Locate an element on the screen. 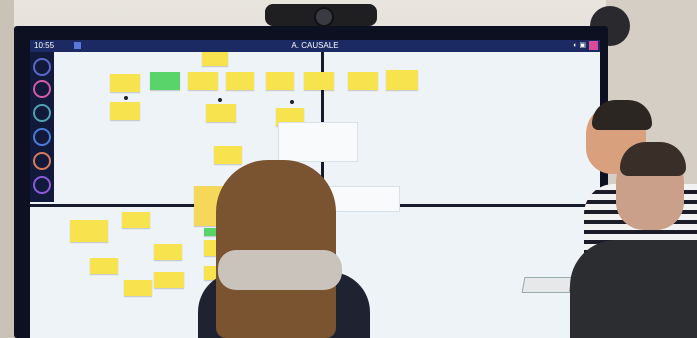 Image resolution: width=697 pixels, height=338 pixels. man-dark-shirt is located at coordinates (633, 289).